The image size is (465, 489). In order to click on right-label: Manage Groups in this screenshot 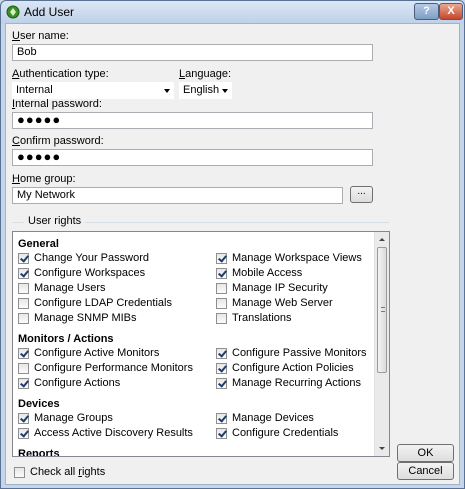, I will do `click(73, 418)`.